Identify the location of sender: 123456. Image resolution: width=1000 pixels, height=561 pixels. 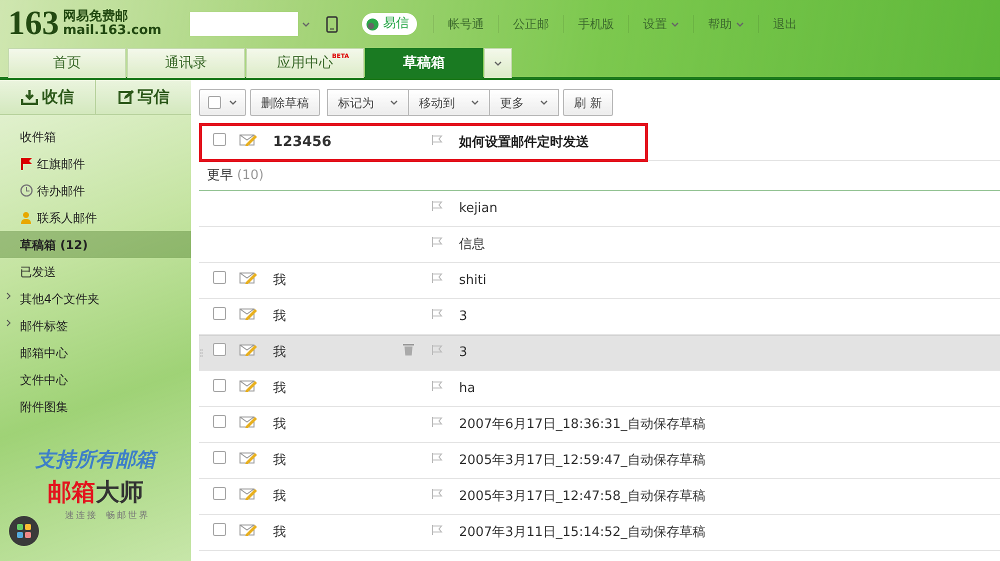
(302, 142).